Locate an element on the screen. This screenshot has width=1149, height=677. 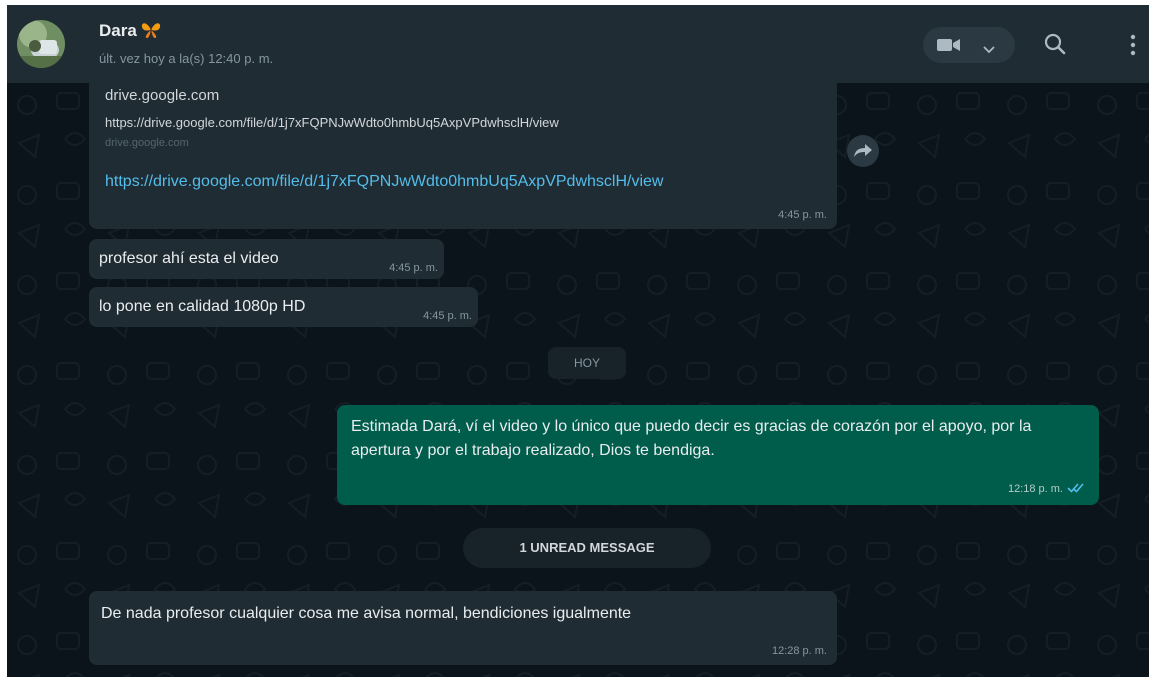
last-seen-status: últ. vez hoy a la(s) 12:40 p. m. is located at coordinates (186, 58).